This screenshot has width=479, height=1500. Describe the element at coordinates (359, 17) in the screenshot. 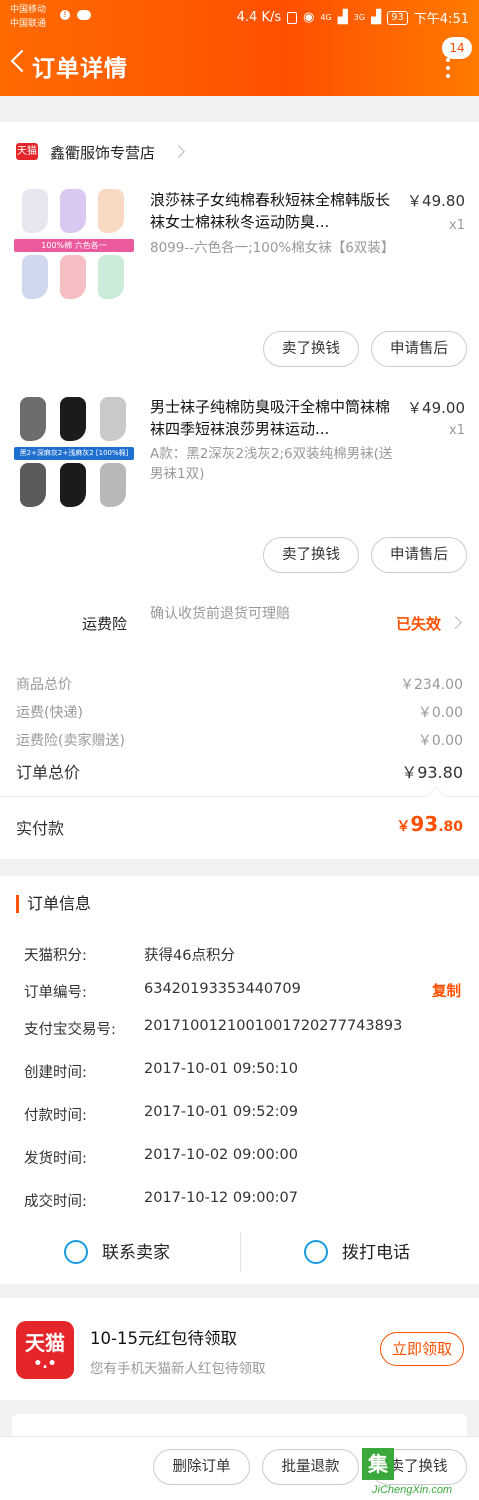

I see `signal-3g: 3G` at that location.